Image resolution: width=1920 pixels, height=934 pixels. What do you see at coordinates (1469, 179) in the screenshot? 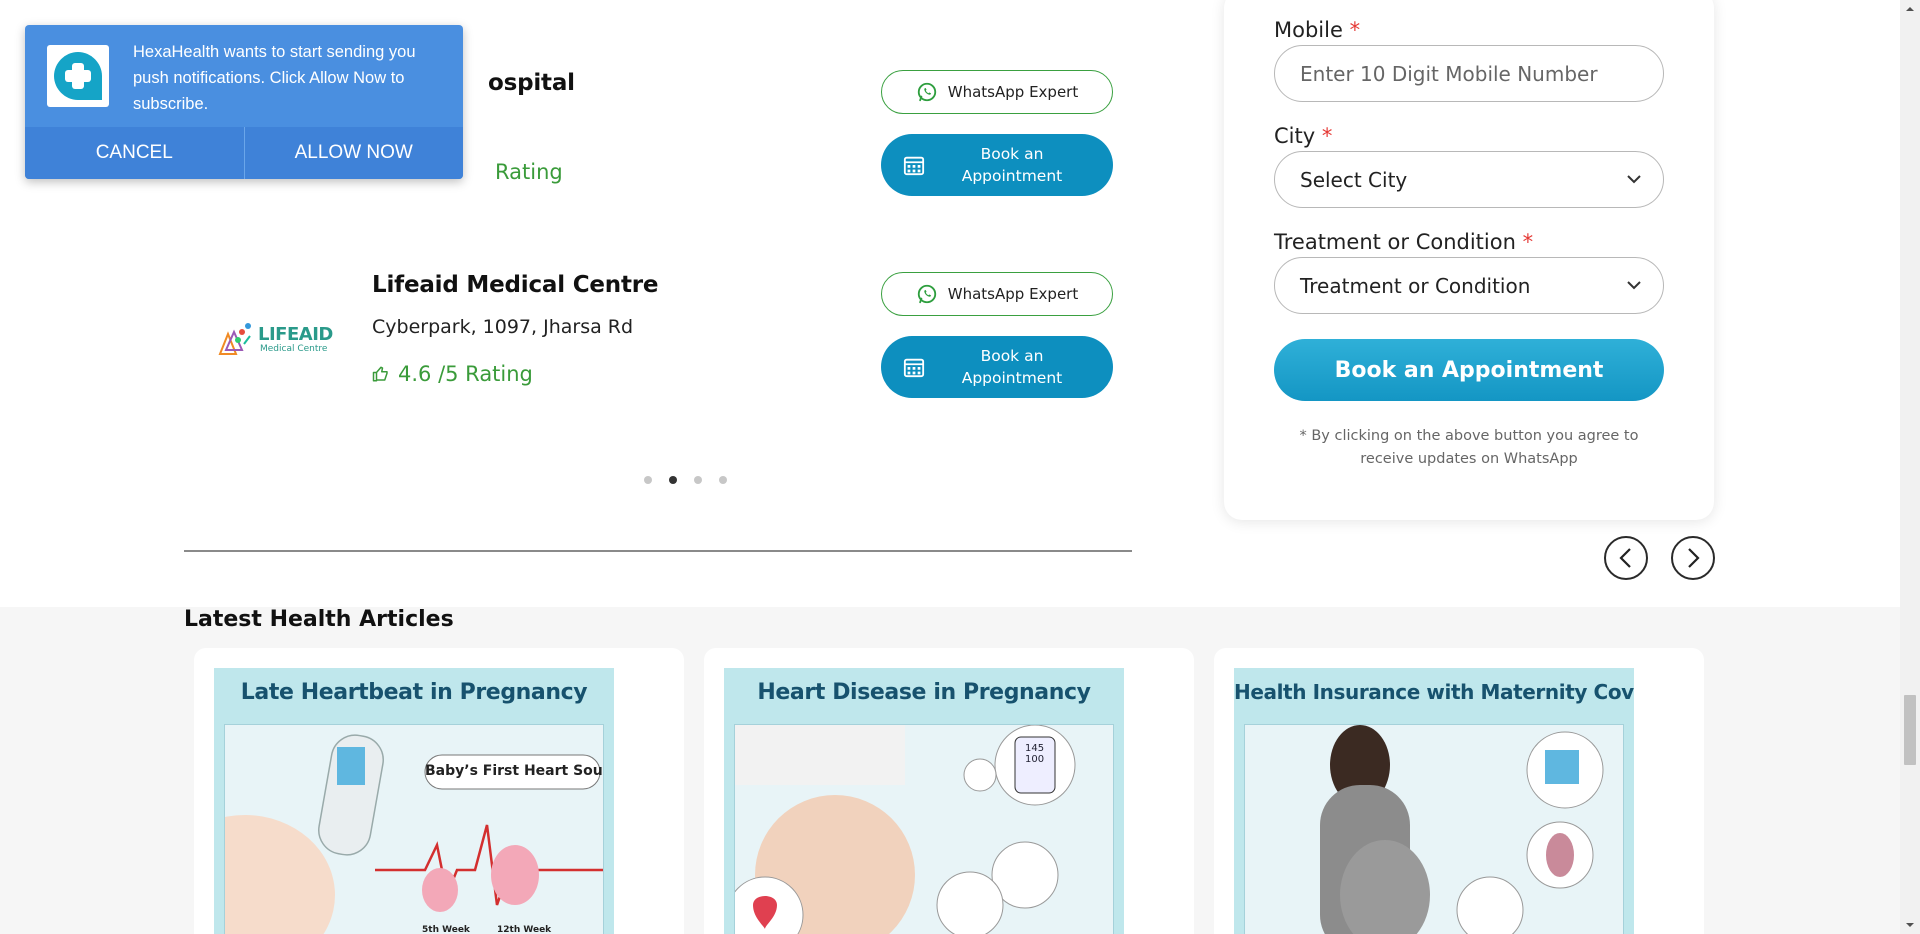
I see `city-select: Select City` at bounding box center [1469, 179].